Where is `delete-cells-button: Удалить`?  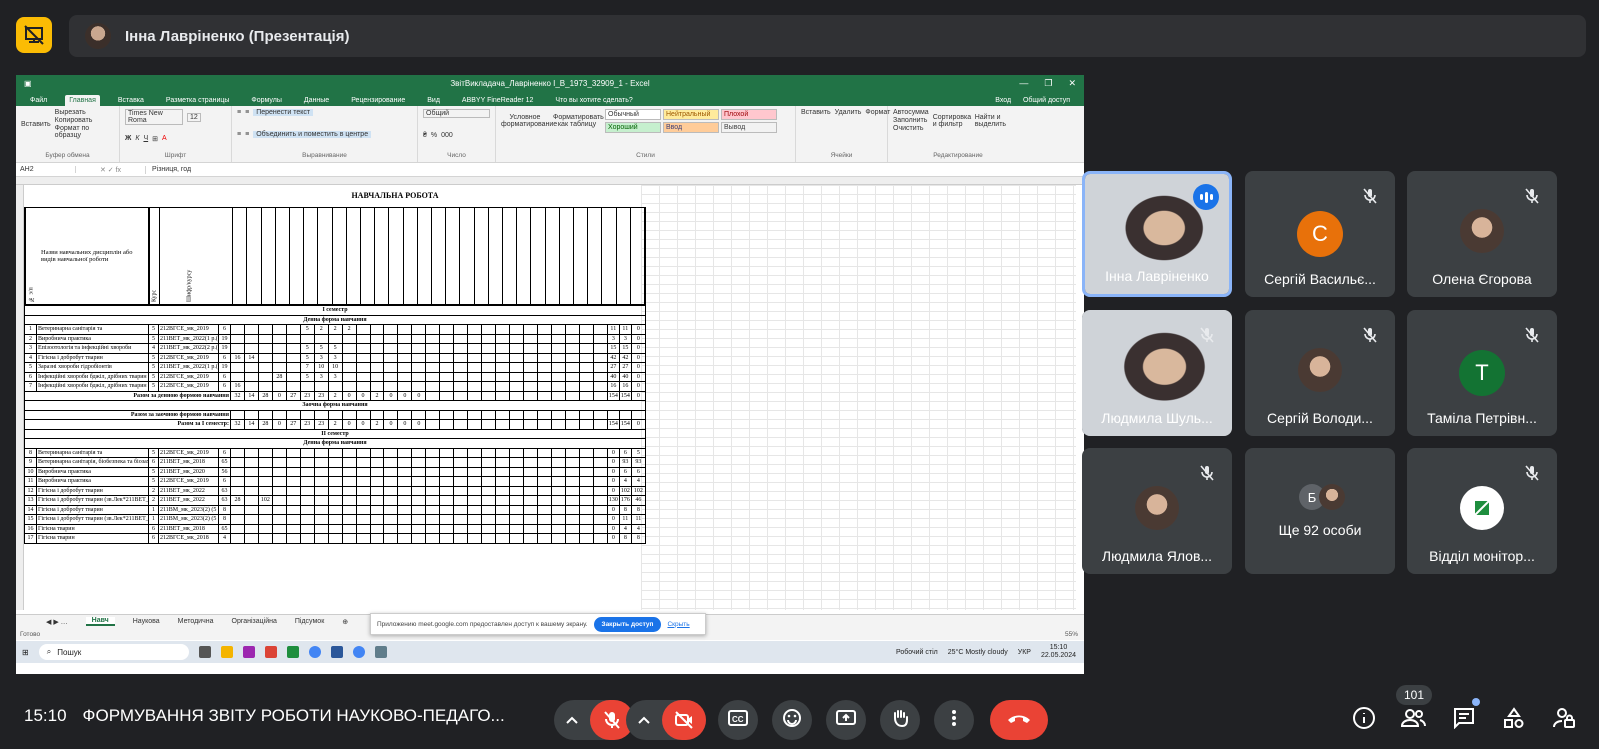 delete-cells-button: Удалить is located at coordinates (848, 112).